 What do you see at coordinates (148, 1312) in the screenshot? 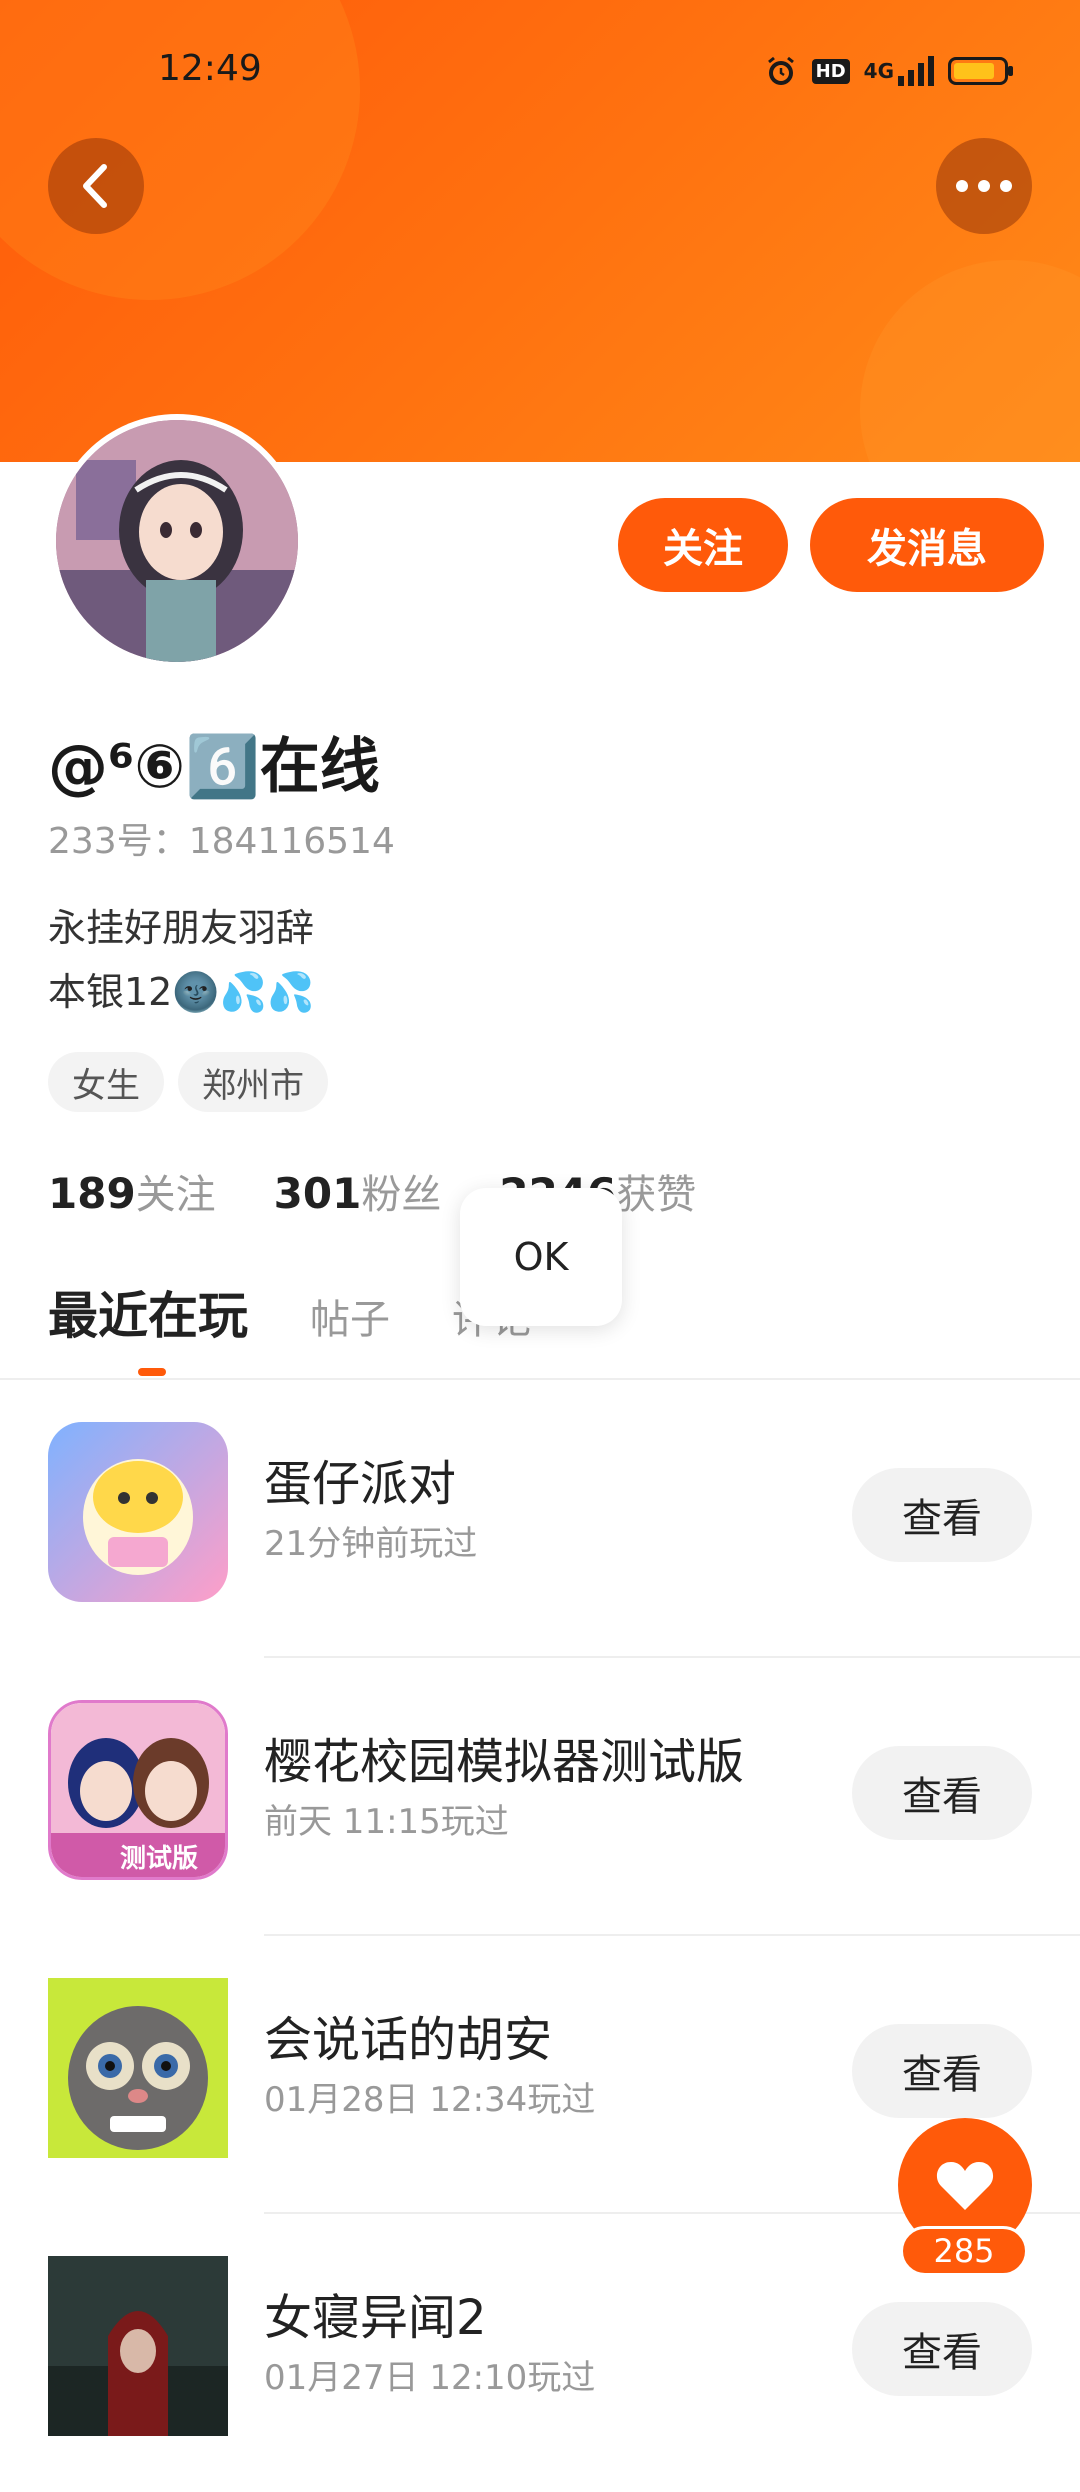
I see `tab-recent-played: 最近在玩` at bounding box center [148, 1312].